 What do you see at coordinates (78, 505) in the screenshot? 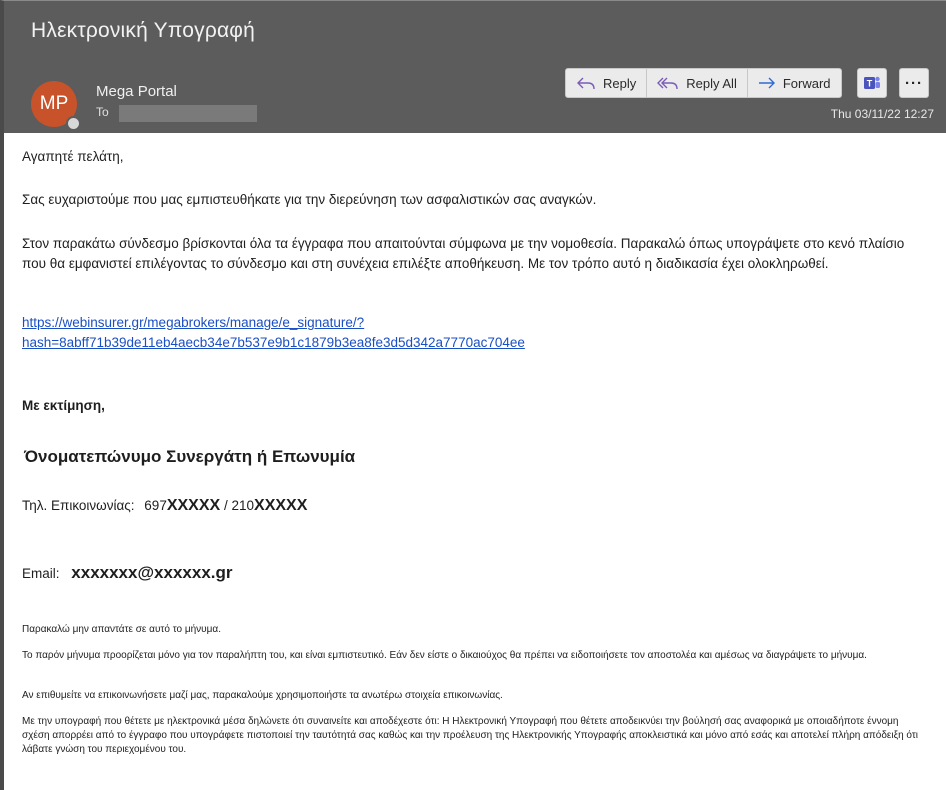
I see `phone-label: Τηλ. Επικοινωνίας:` at bounding box center [78, 505].